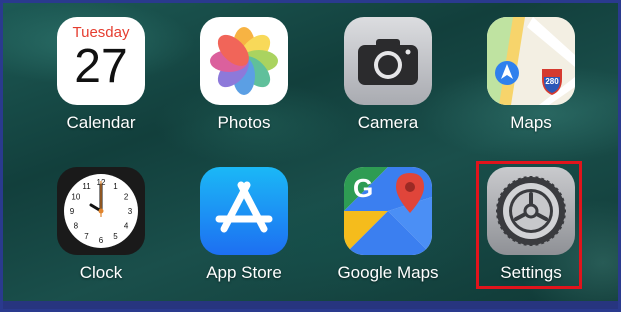 This screenshot has width=621, height=312. What do you see at coordinates (552, 81) in the screenshot?
I see `maps-shield-badge: 280` at bounding box center [552, 81].